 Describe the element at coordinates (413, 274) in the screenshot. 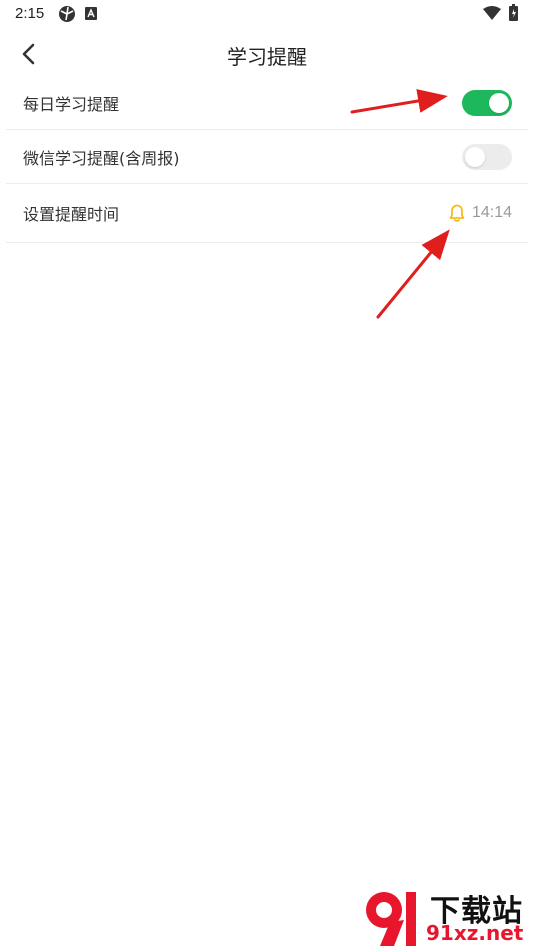

I see `annotation-arrow-time` at that location.